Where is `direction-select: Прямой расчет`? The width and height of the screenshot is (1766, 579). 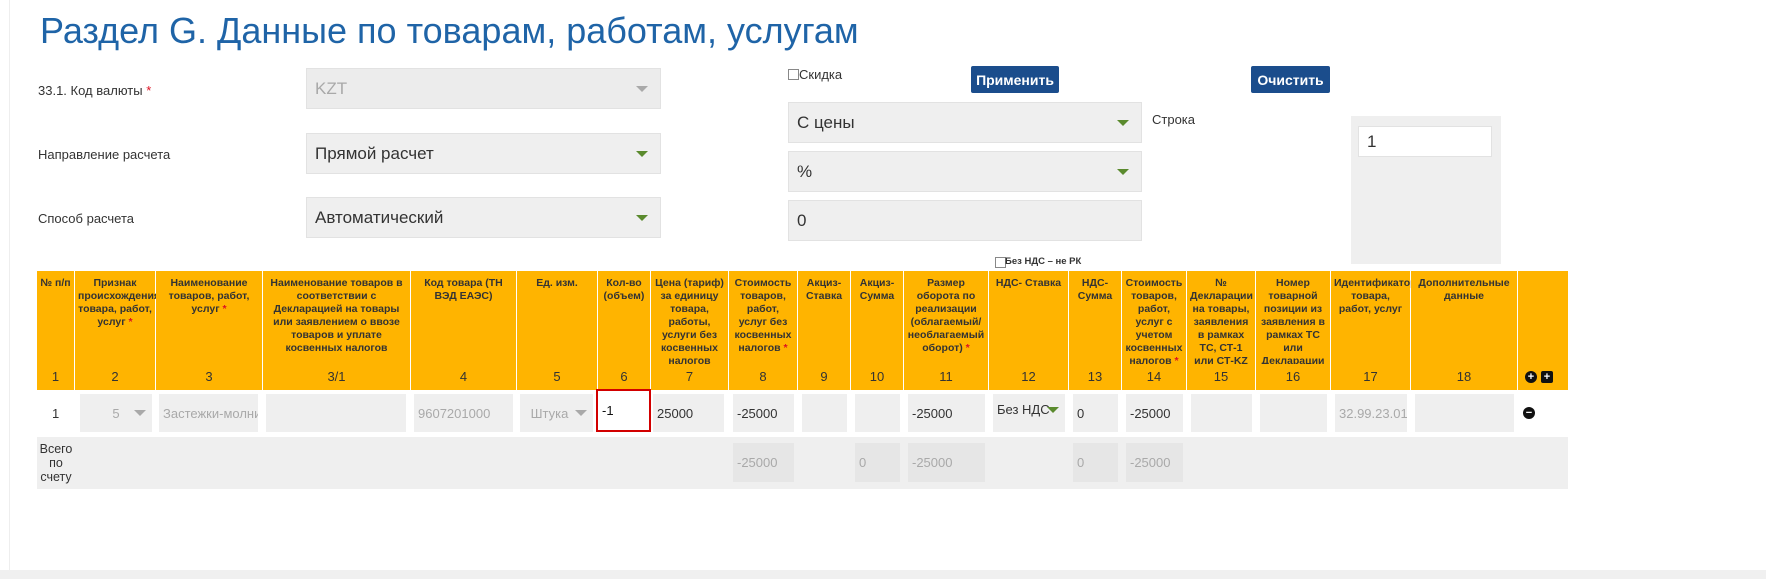 direction-select: Прямой расчет is located at coordinates (483, 153).